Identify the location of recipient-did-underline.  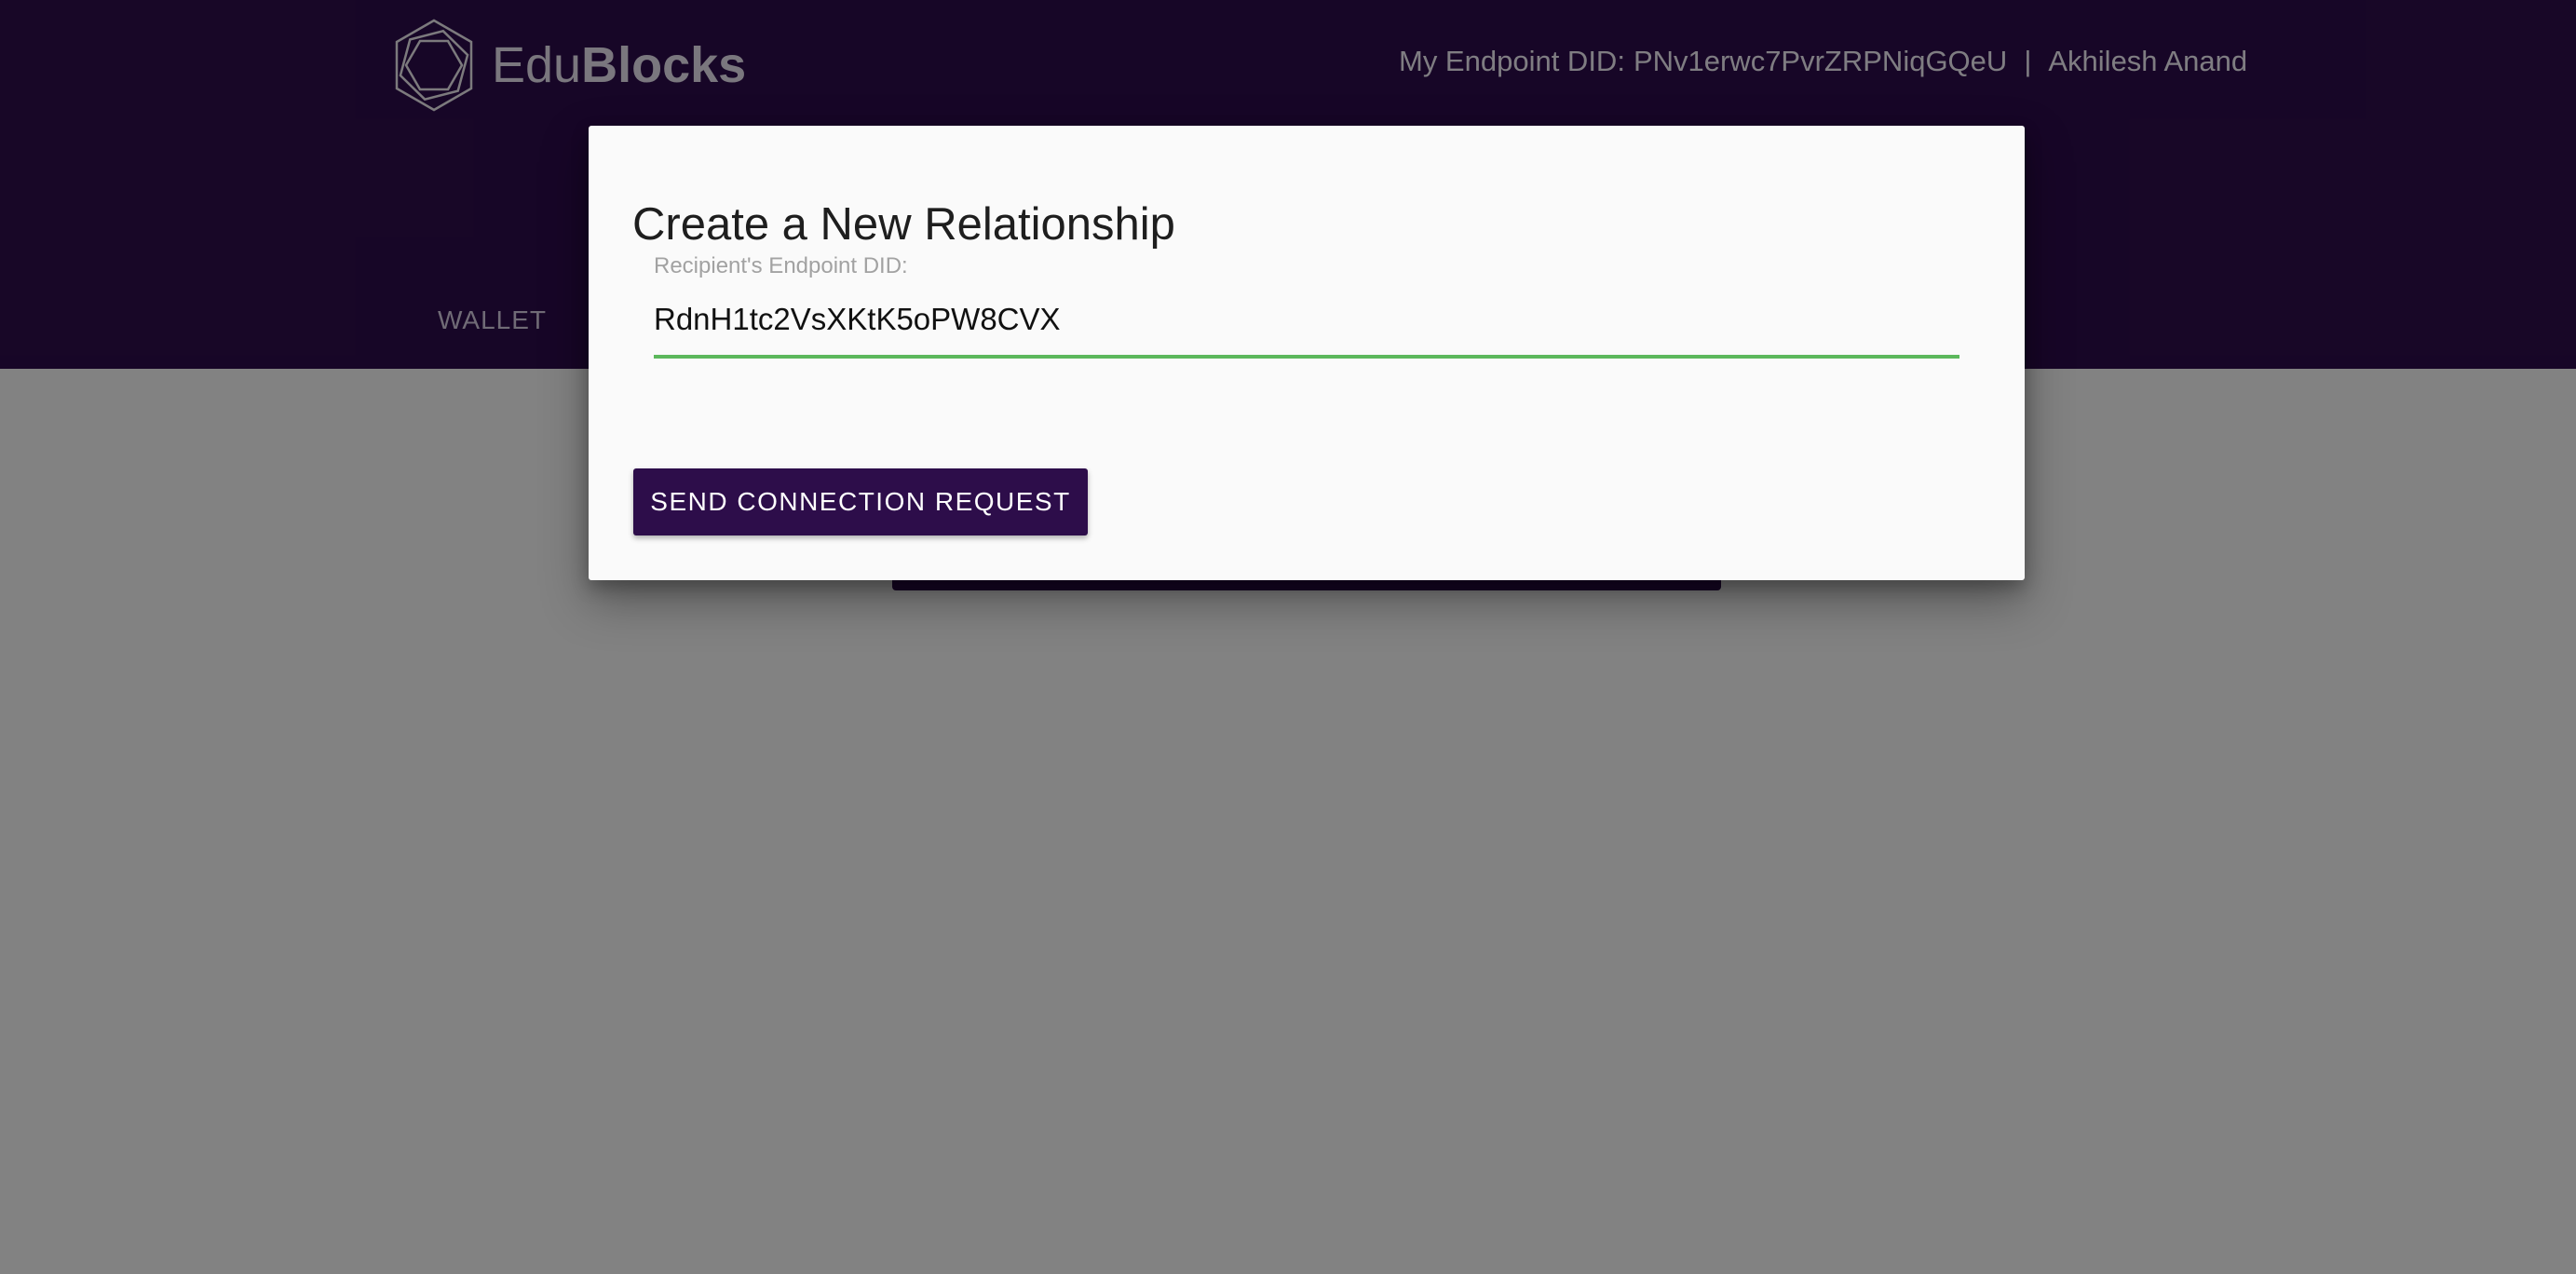
(1306, 357).